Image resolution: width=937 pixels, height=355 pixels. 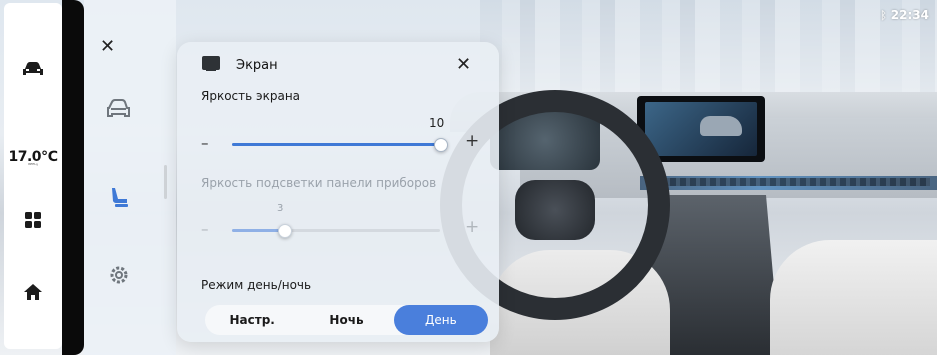 I want to click on bluetooth-icon: ᛒ, so click(x=883, y=15).